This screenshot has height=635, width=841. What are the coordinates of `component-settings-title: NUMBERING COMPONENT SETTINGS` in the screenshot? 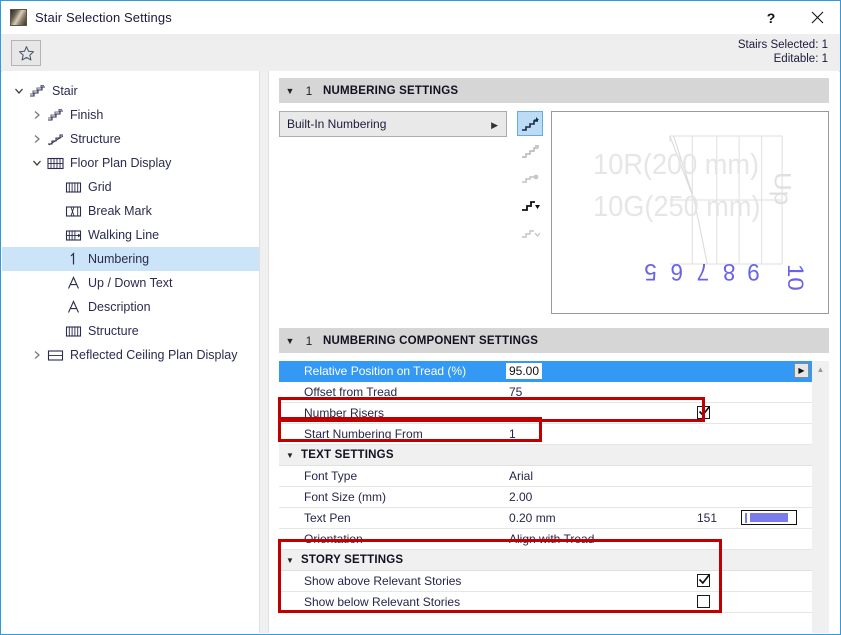 It's located at (431, 340).